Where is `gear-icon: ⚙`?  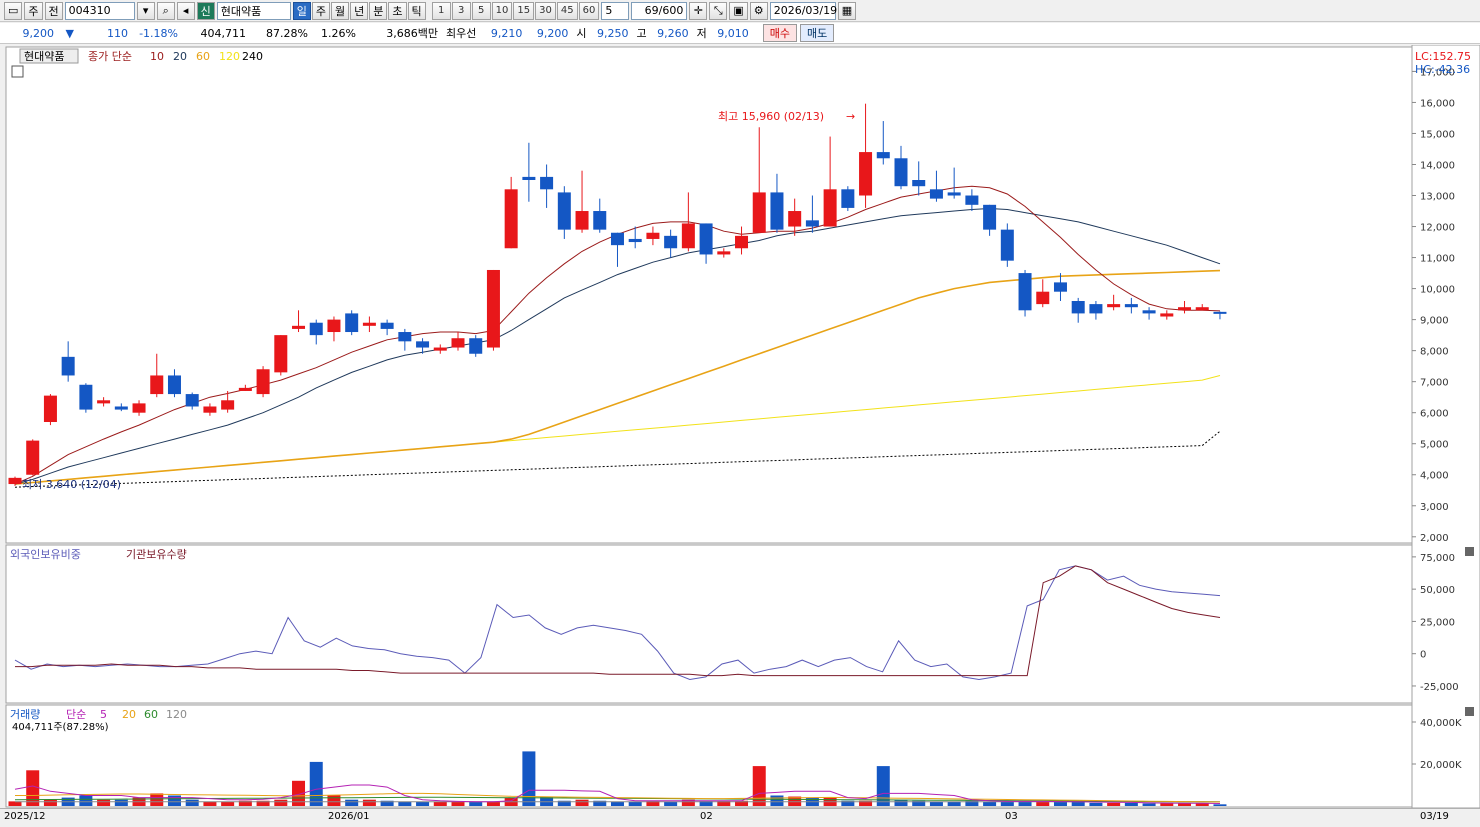 gear-icon: ⚙ is located at coordinates (758, 10).